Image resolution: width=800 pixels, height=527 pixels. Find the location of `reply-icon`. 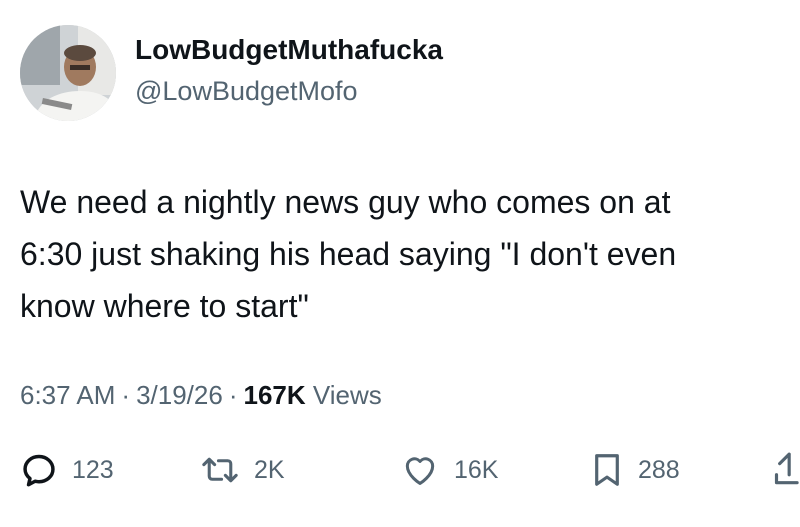

reply-icon is located at coordinates (39, 470).